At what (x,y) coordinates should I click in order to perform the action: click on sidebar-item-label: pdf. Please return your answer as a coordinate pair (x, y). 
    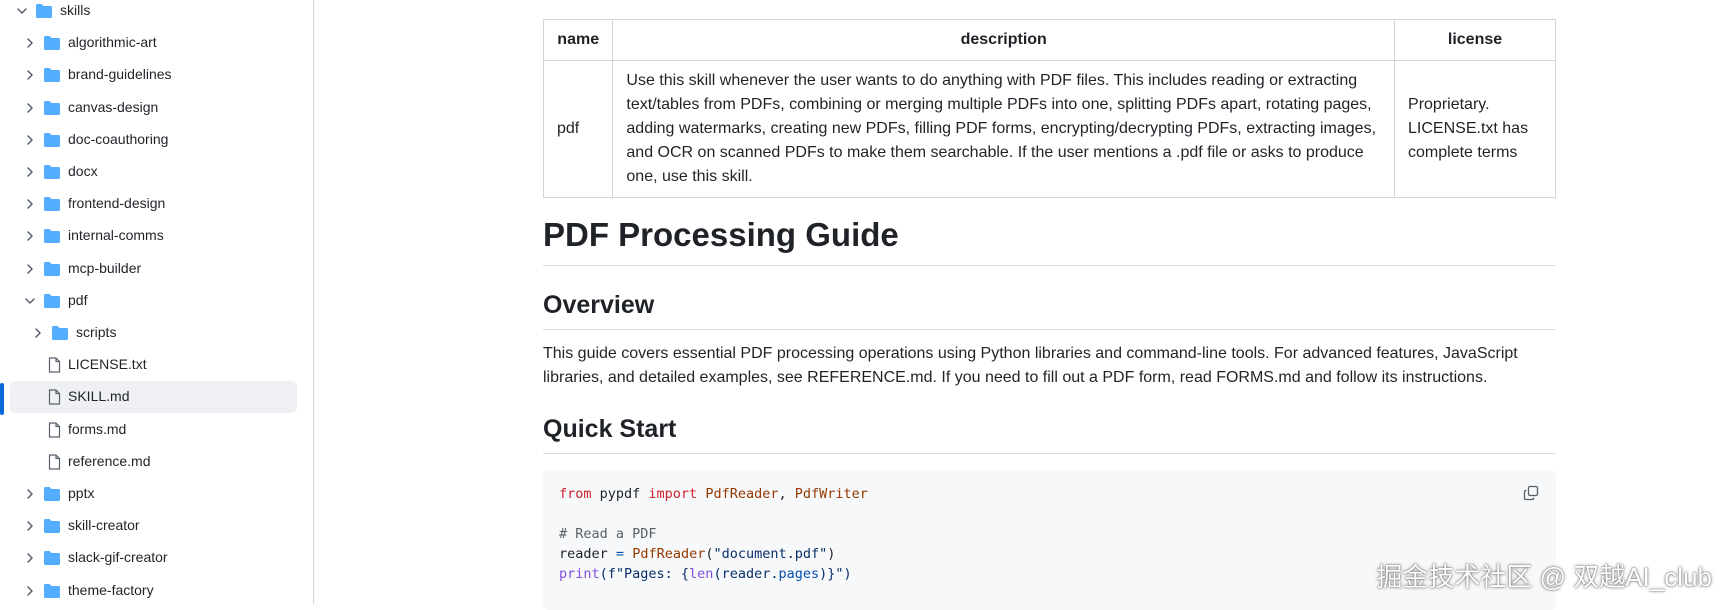
    Looking at the image, I should click on (78, 299).